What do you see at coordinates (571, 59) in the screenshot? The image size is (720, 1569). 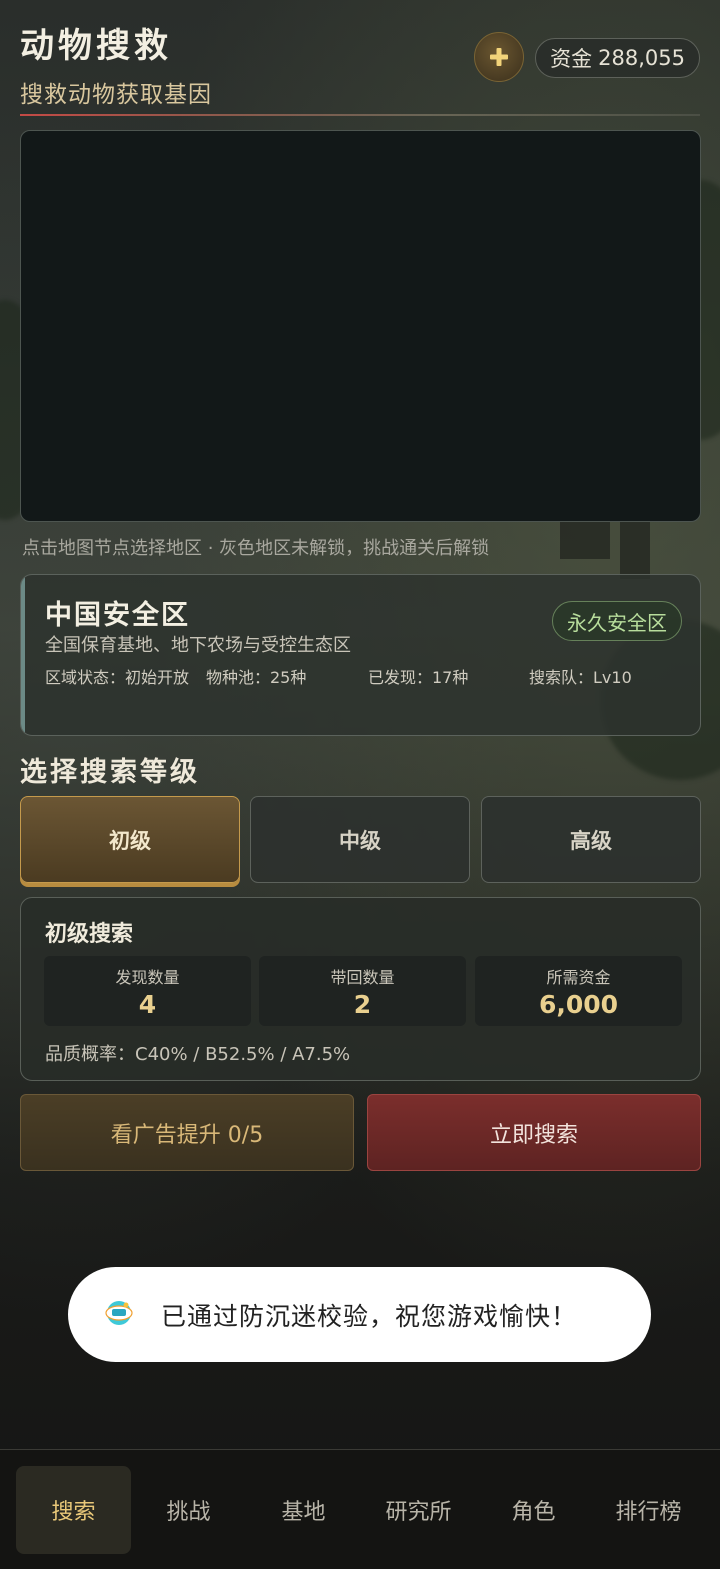 I see `funds-label: 资金` at bounding box center [571, 59].